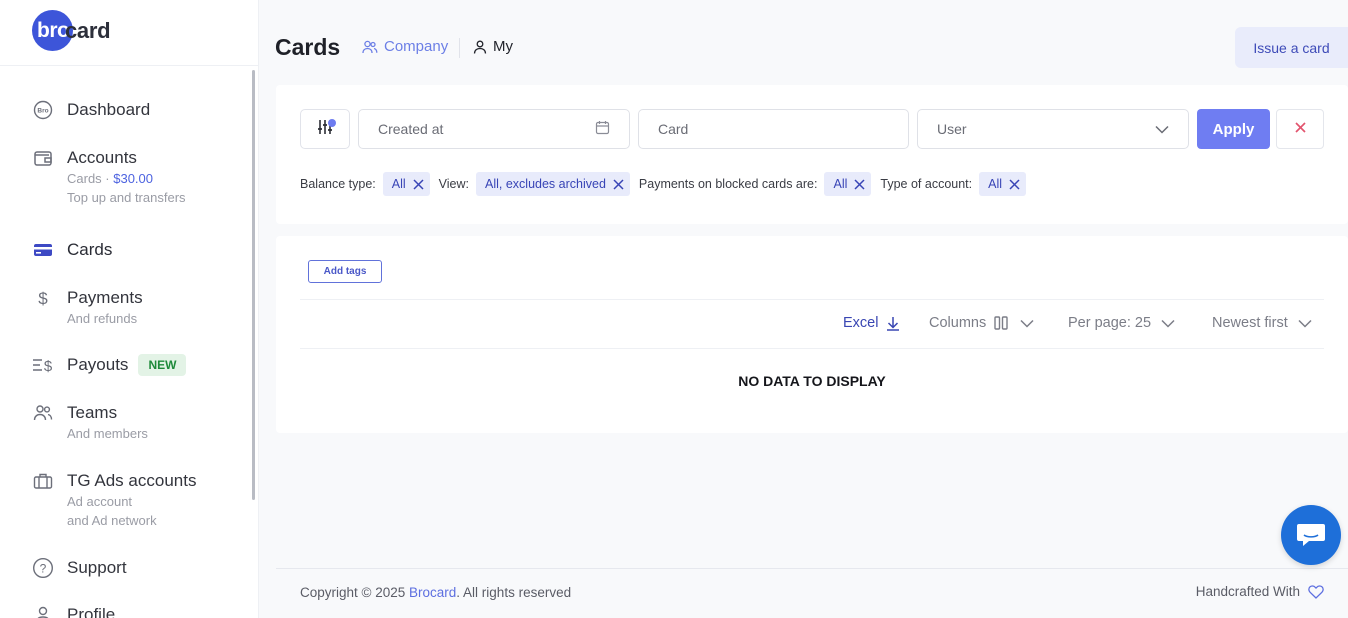 The height and width of the screenshot is (618, 1348). Describe the element at coordinates (773, 129) in the screenshot. I see `card-search-field: Card` at that location.